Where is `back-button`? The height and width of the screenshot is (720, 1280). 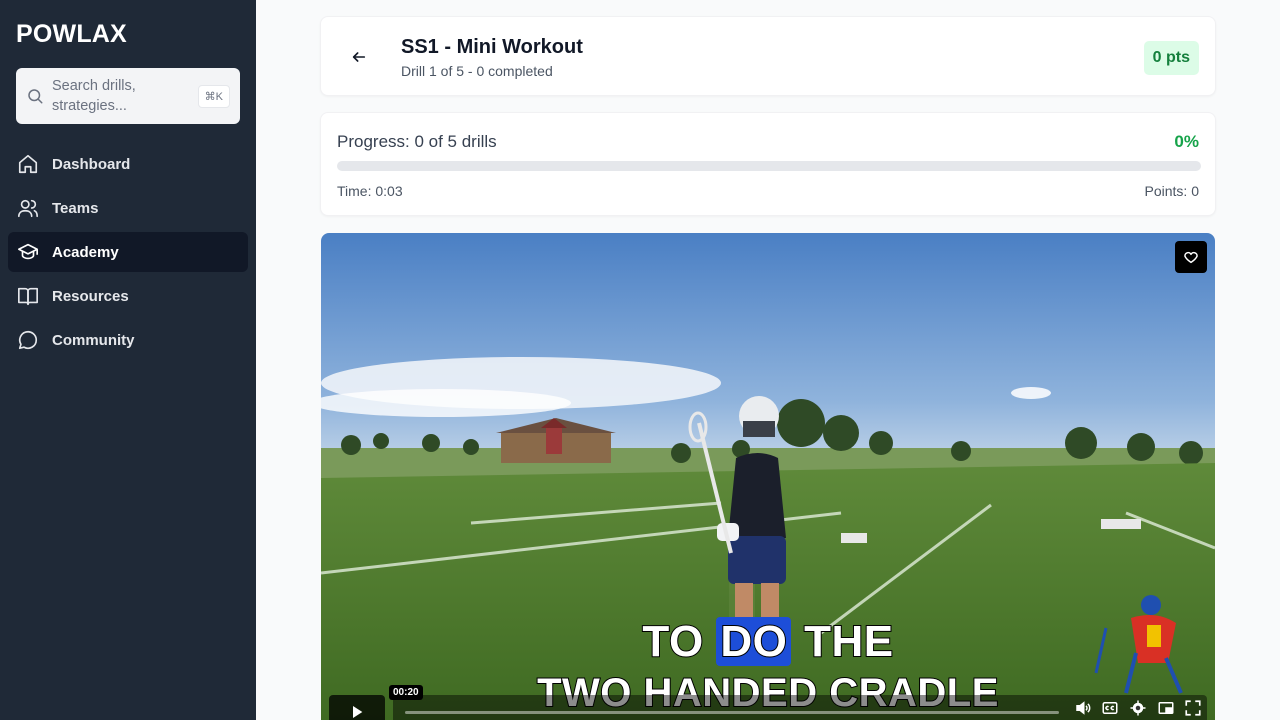
back-button is located at coordinates (359, 57).